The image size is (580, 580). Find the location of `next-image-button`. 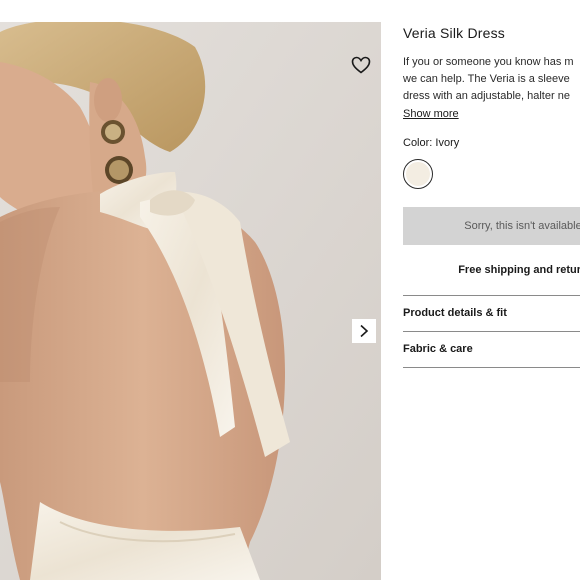

next-image-button is located at coordinates (364, 331).